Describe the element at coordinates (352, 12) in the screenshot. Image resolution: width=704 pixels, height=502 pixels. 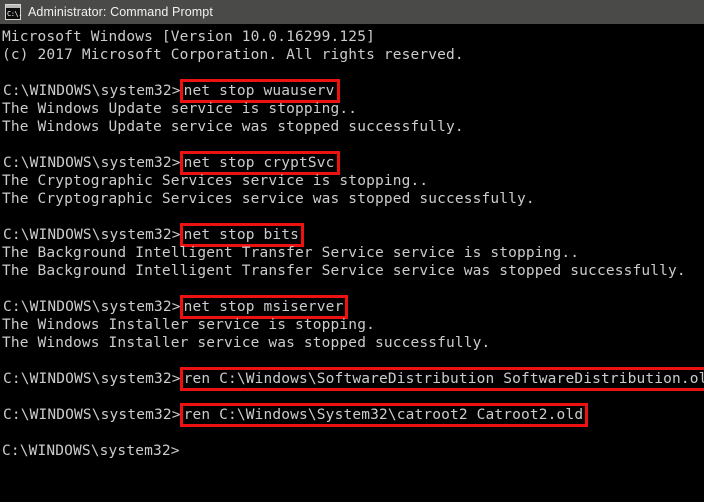
I see `title-bar: C:\. Administrator: Command Prompt` at that location.